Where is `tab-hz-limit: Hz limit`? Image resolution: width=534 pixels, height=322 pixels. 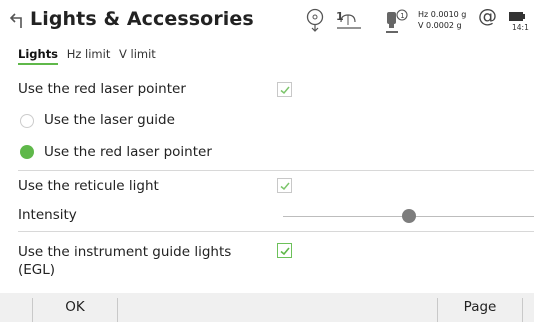
tab-hz-limit: Hz limit is located at coordinates (89, 55).